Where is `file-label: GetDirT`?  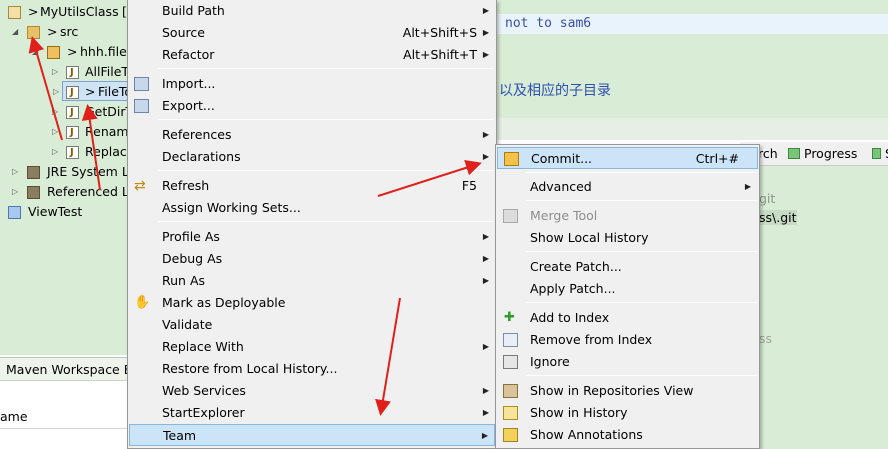
file-label: GetDirT is located at coordinates (109, 111).